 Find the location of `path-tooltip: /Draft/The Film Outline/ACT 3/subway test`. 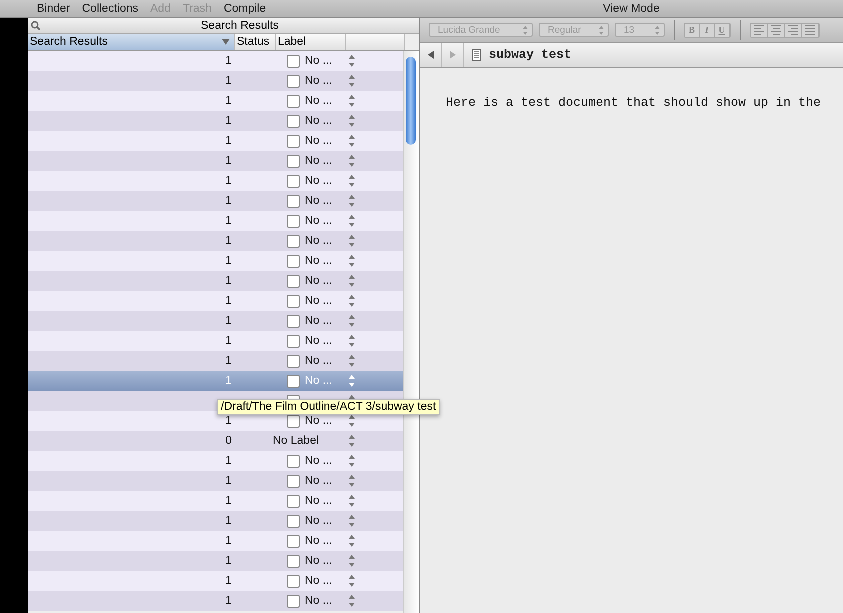

path-tooltip: /Draft/The Film Outline/ACT 3/subway test is located at coordinates (328, 407).